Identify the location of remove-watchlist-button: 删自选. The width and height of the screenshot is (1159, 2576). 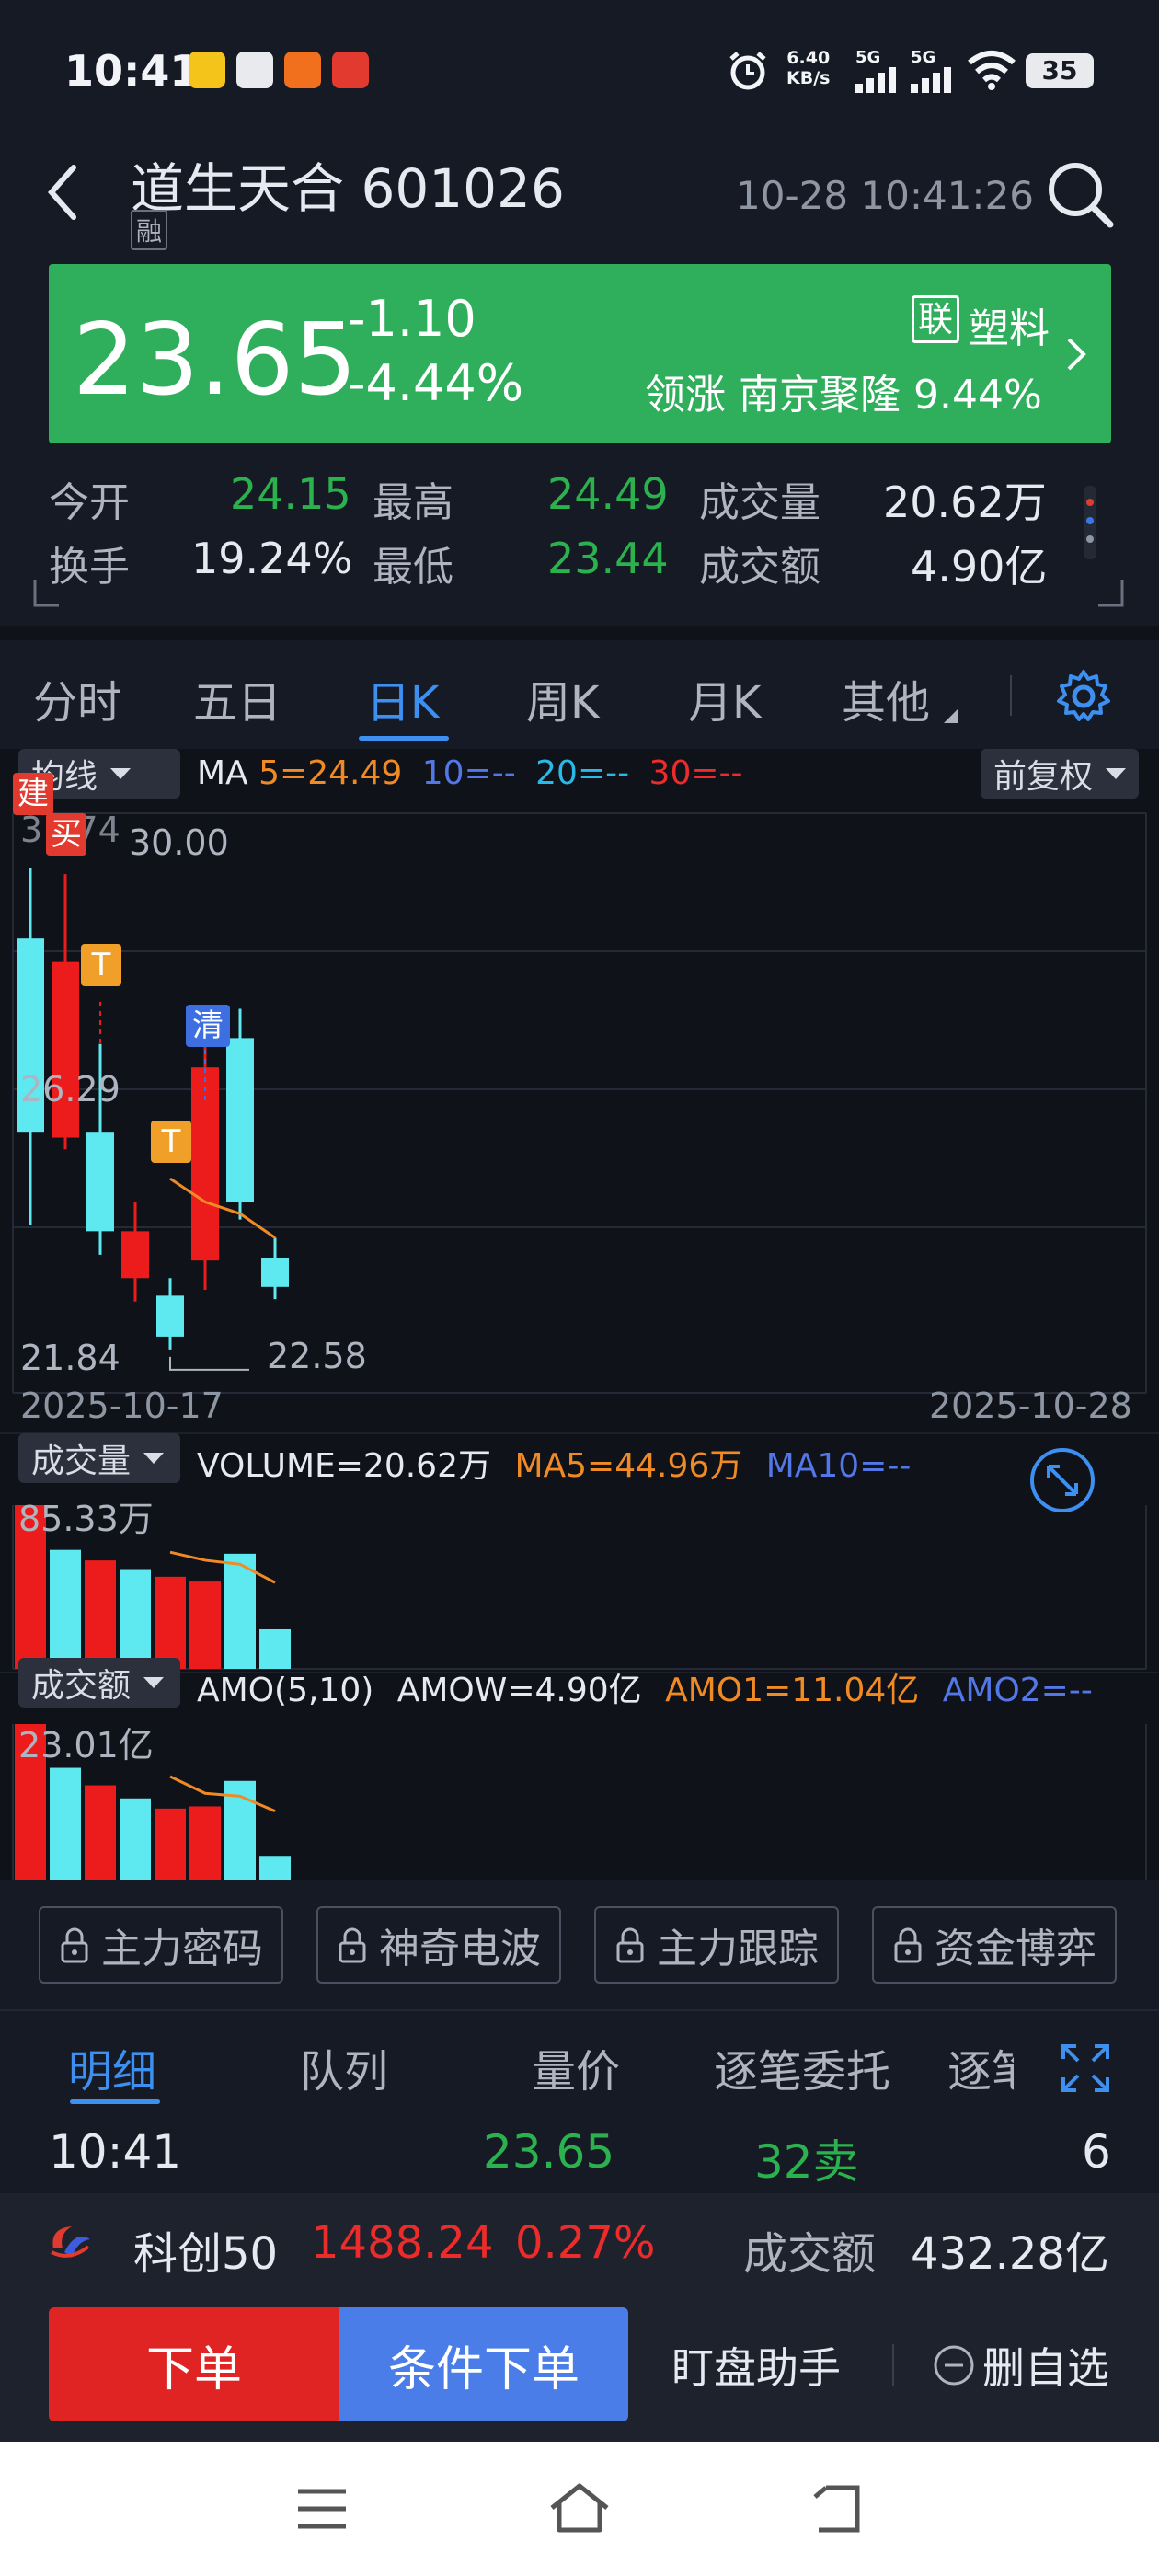
(1021, 2365).